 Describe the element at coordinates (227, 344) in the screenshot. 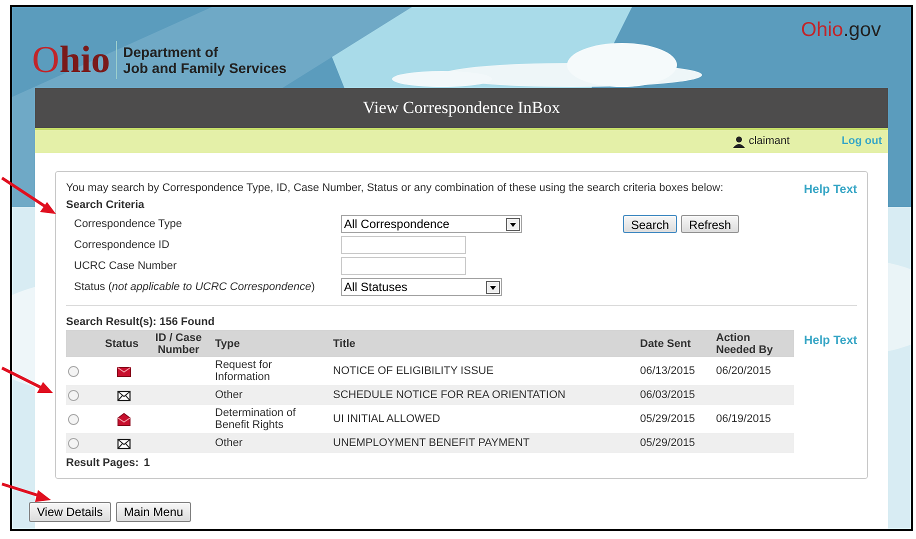

I see `column-header: Type` at that location.